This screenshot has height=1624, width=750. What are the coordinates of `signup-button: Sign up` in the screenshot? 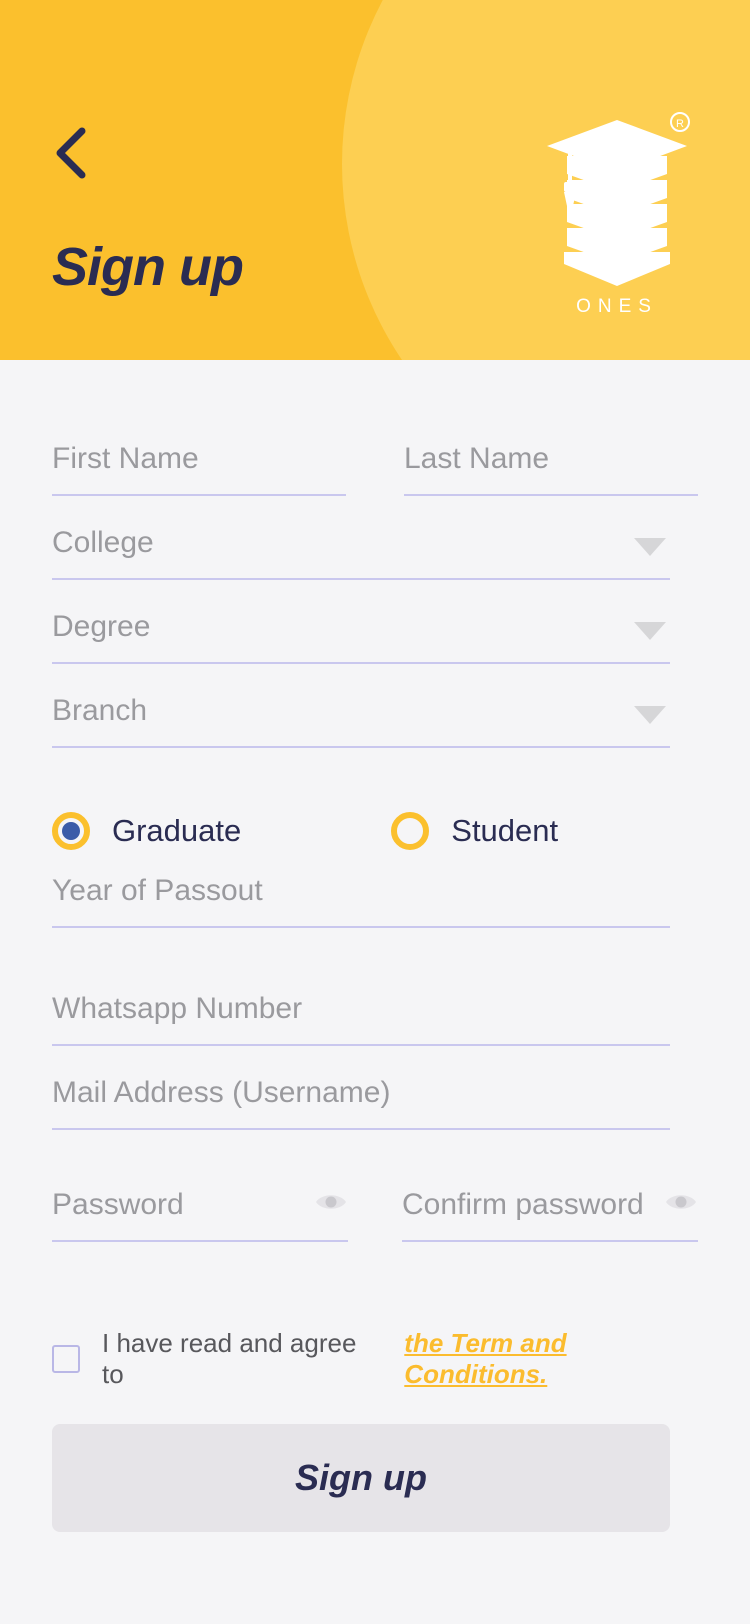 It's located at (361, 1478).